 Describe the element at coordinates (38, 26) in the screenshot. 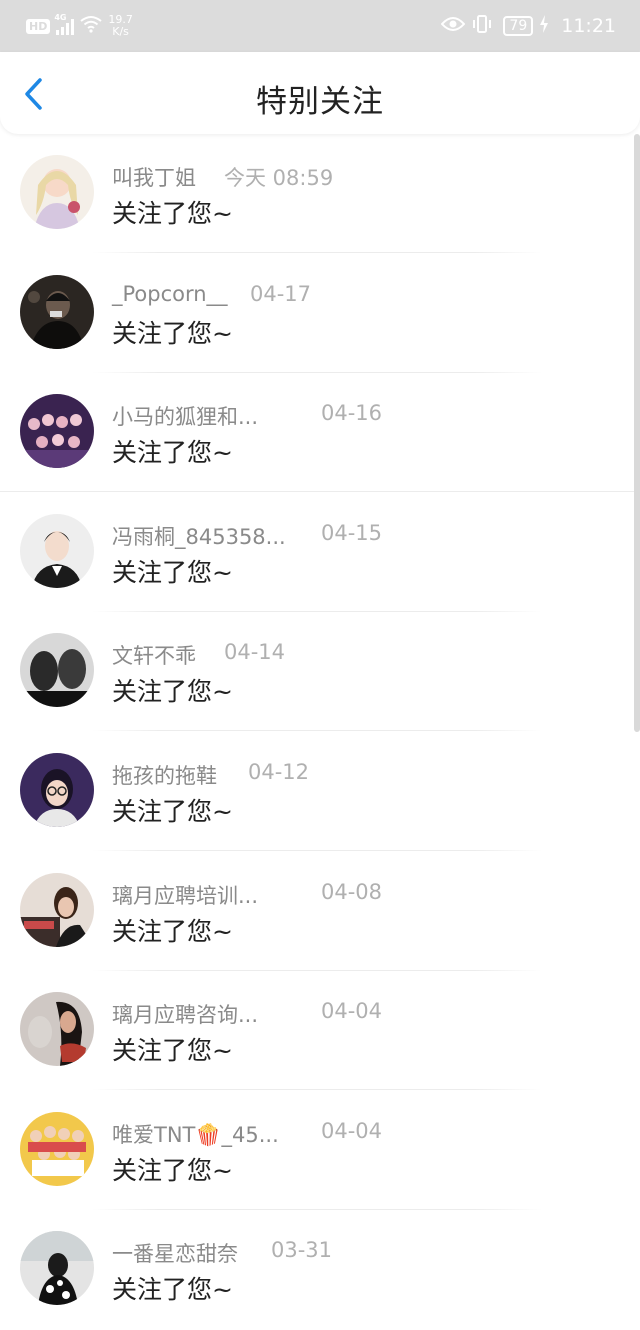

I see `hd-badge: HD` at that location.